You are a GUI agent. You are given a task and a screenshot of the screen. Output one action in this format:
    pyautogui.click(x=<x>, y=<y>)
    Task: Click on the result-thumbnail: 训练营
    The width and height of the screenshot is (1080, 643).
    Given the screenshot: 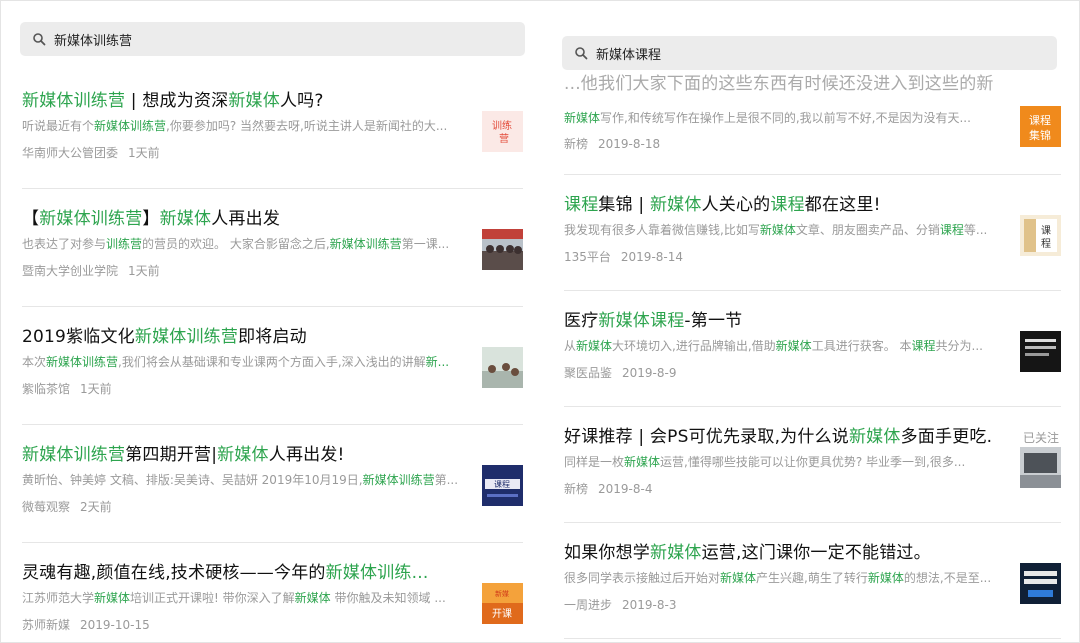 What is the action you would take?
    pyautogui.click(x=502, y=131)
    